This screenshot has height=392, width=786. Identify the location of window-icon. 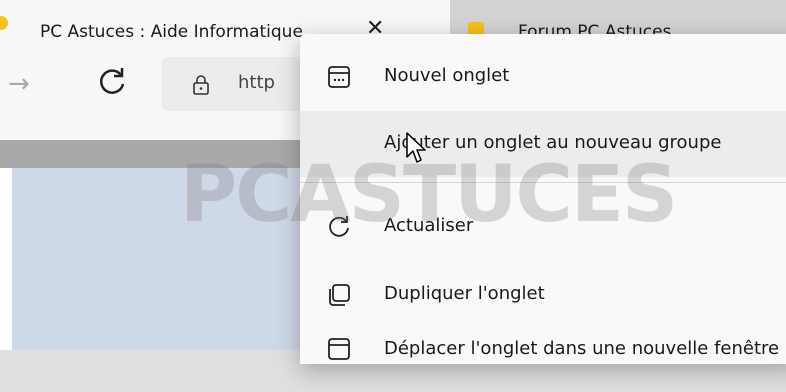
(339, 349).